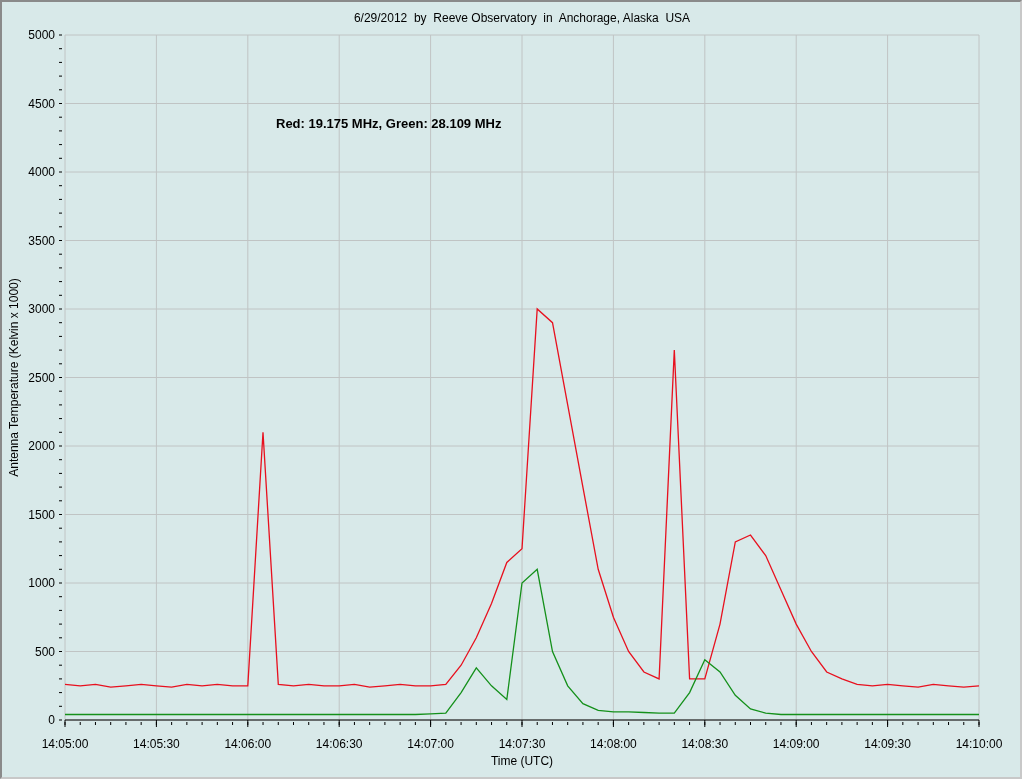  Describe the element at coordinates (41, 35) in the screenshot. I see `y-tick-label: 5000` at that location.